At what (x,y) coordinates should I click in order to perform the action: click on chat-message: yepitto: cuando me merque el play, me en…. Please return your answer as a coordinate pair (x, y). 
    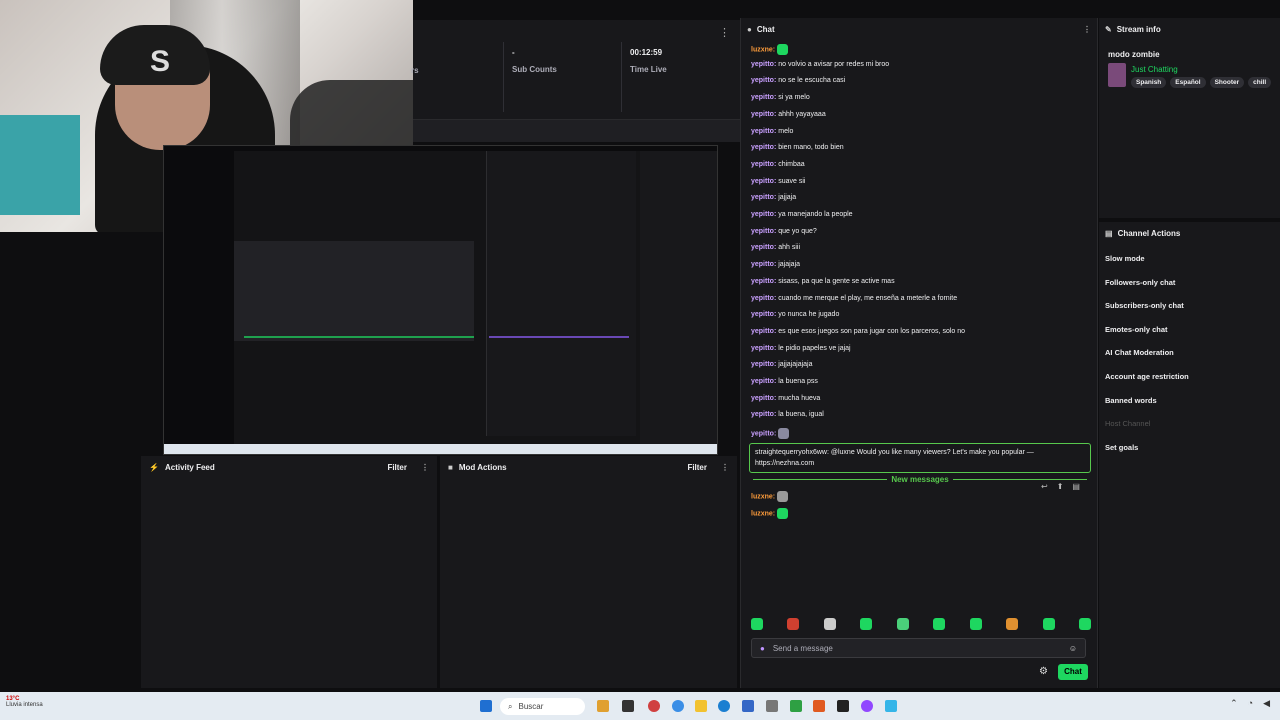
    Looking at the image, I should click on (854, 298).